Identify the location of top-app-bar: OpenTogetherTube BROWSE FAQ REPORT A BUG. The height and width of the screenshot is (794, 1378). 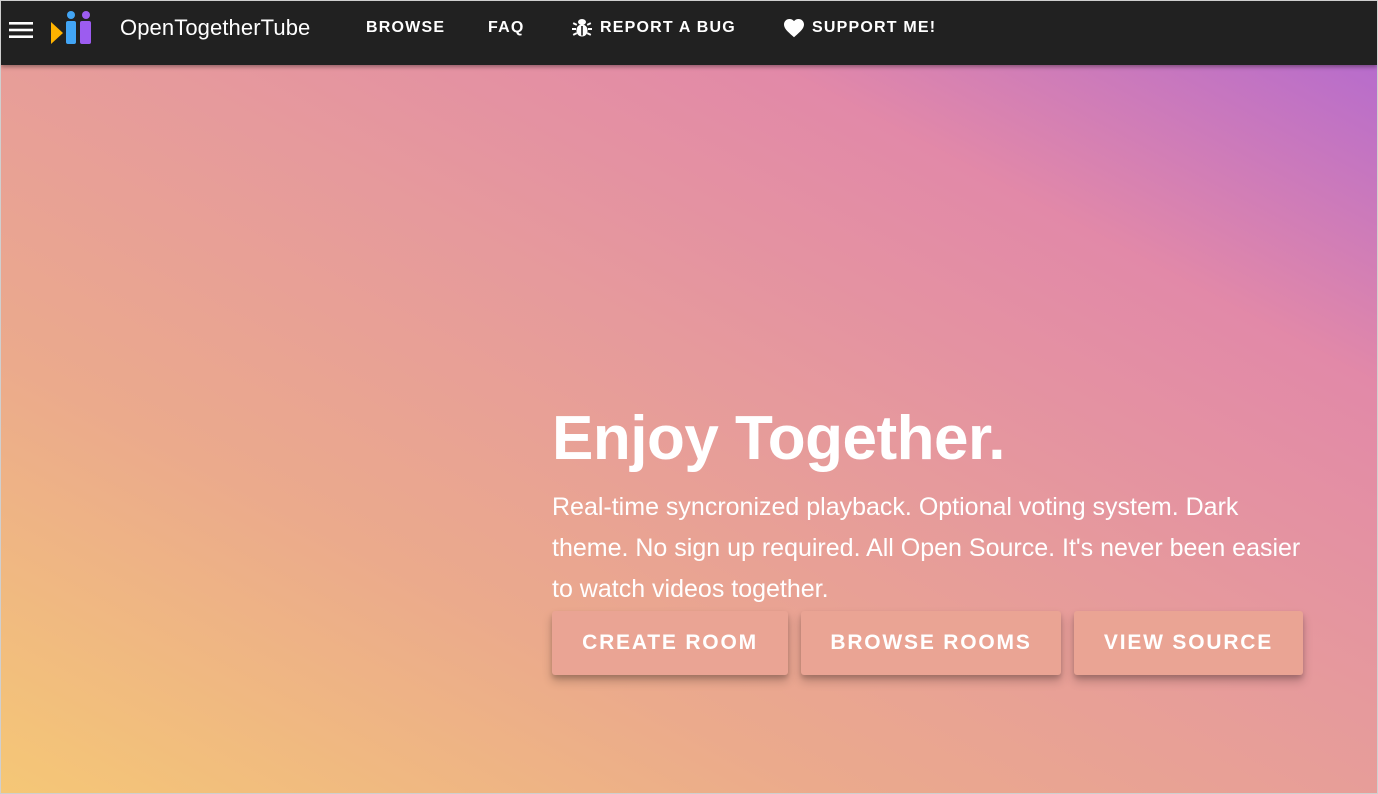
(689, 33).